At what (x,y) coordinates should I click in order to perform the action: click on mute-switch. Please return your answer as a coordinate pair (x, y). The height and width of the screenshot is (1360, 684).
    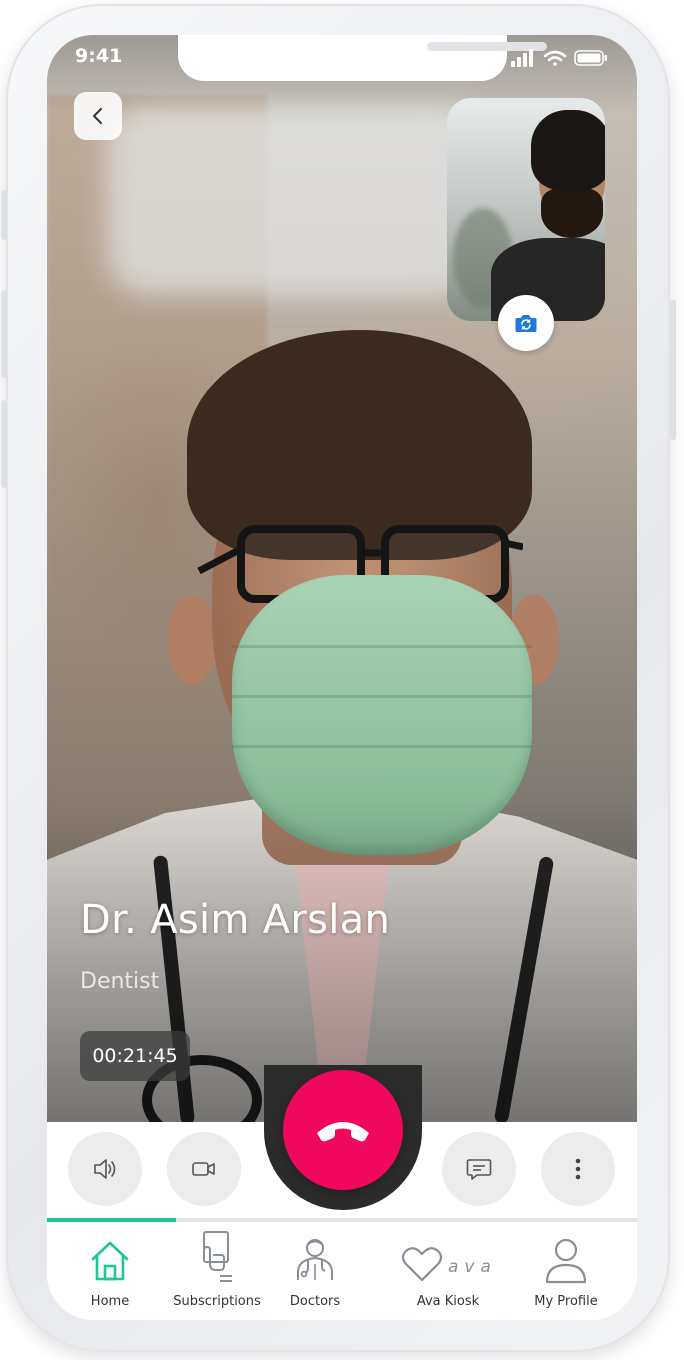
    Looking at the image, I should click on (4, 215).